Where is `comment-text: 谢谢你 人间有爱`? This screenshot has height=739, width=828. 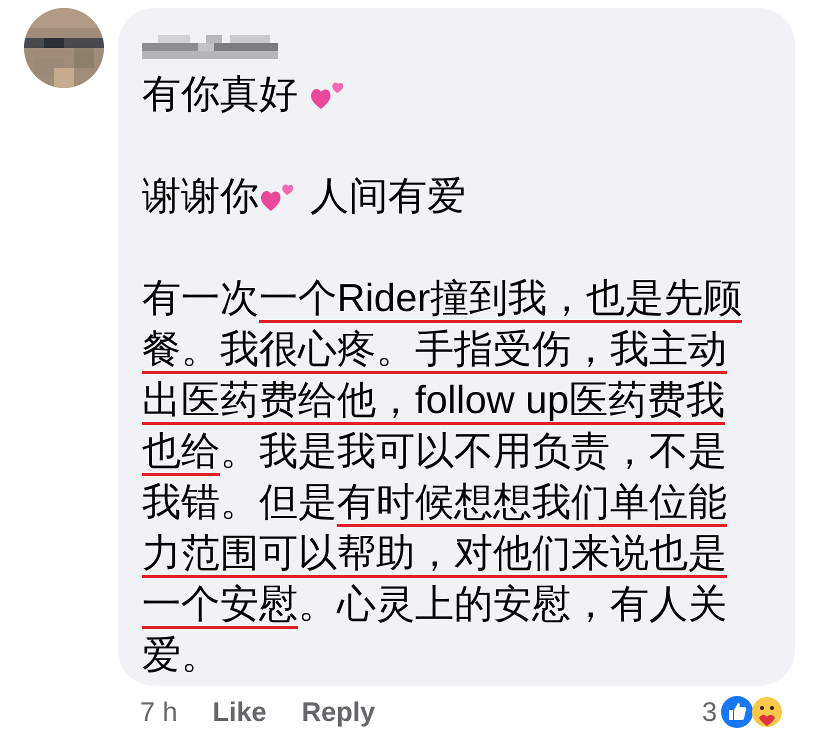
comment-text: 谢谢你 人间有爱 is located at coordinates (304, 197).